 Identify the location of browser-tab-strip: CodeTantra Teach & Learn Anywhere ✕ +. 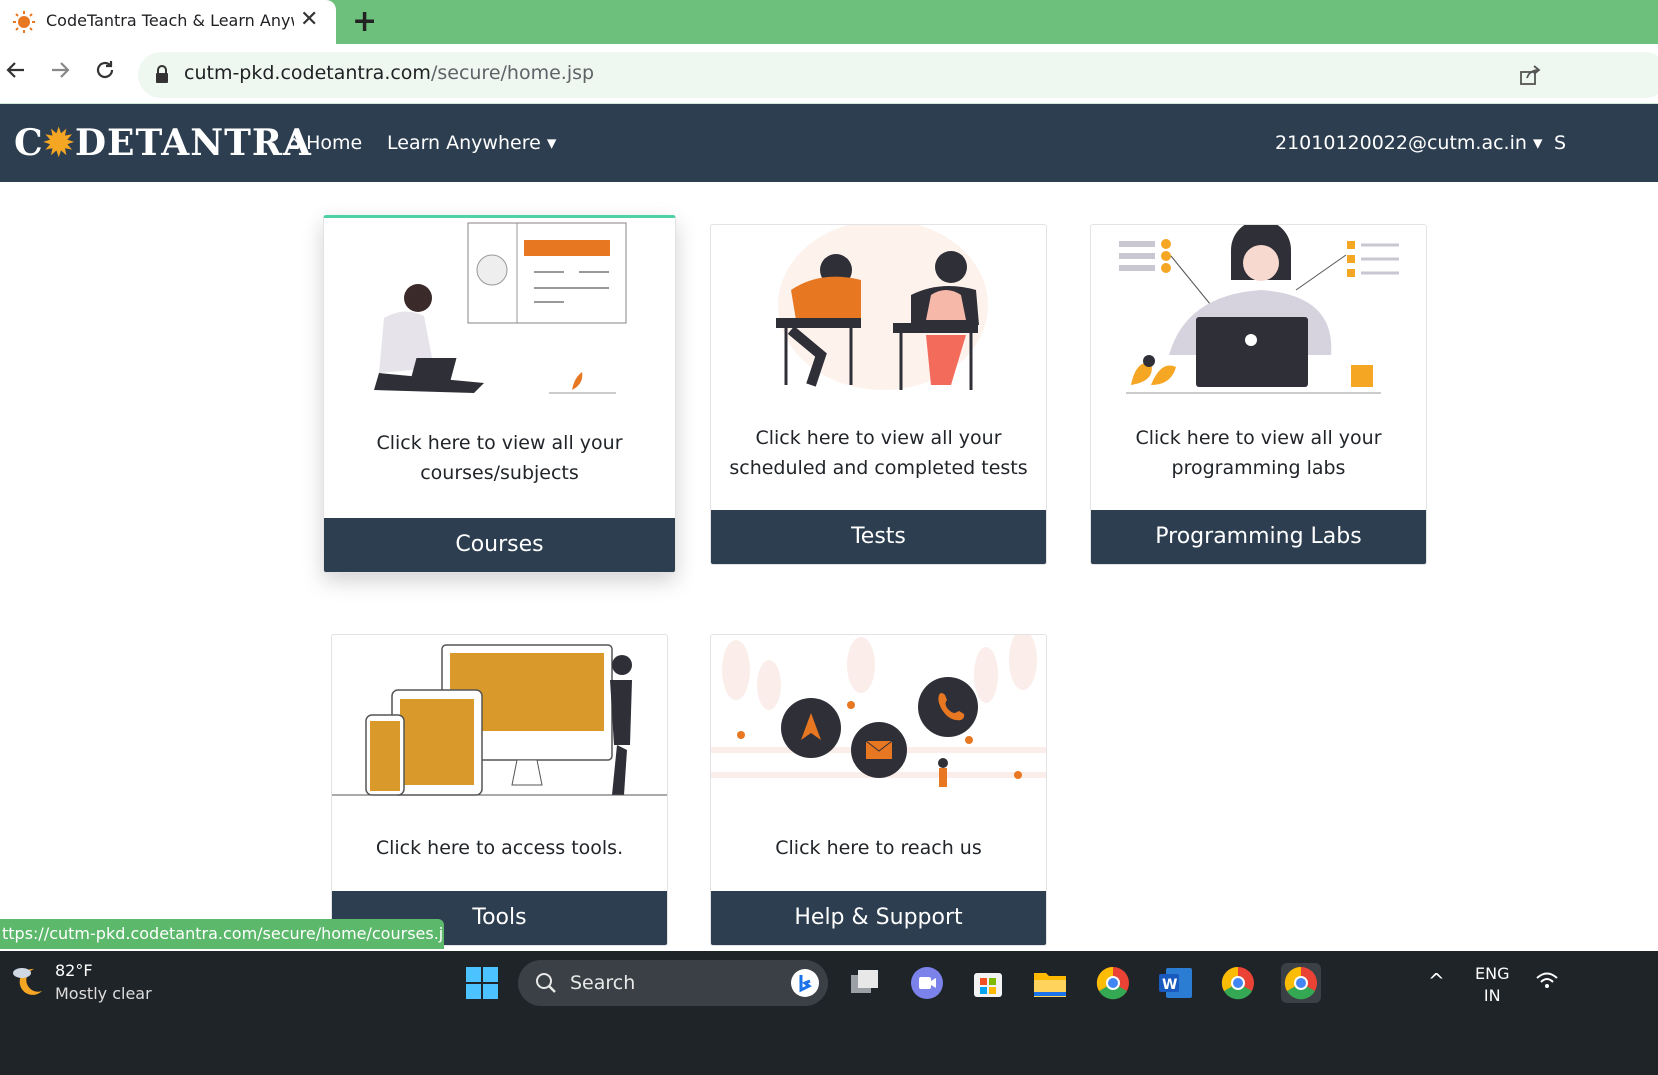
(829, 22).